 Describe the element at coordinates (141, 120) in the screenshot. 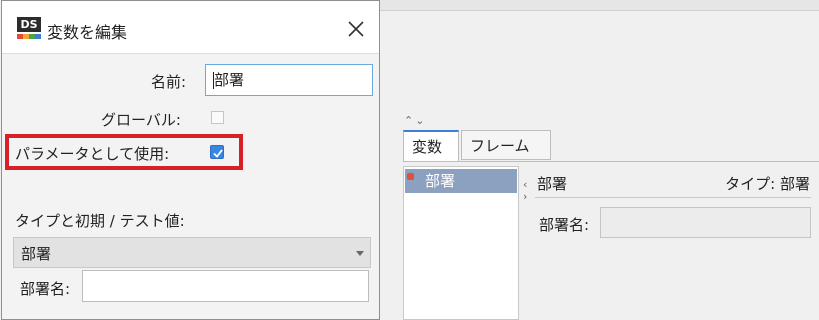

I see `global-label: グローバル:` at that location.